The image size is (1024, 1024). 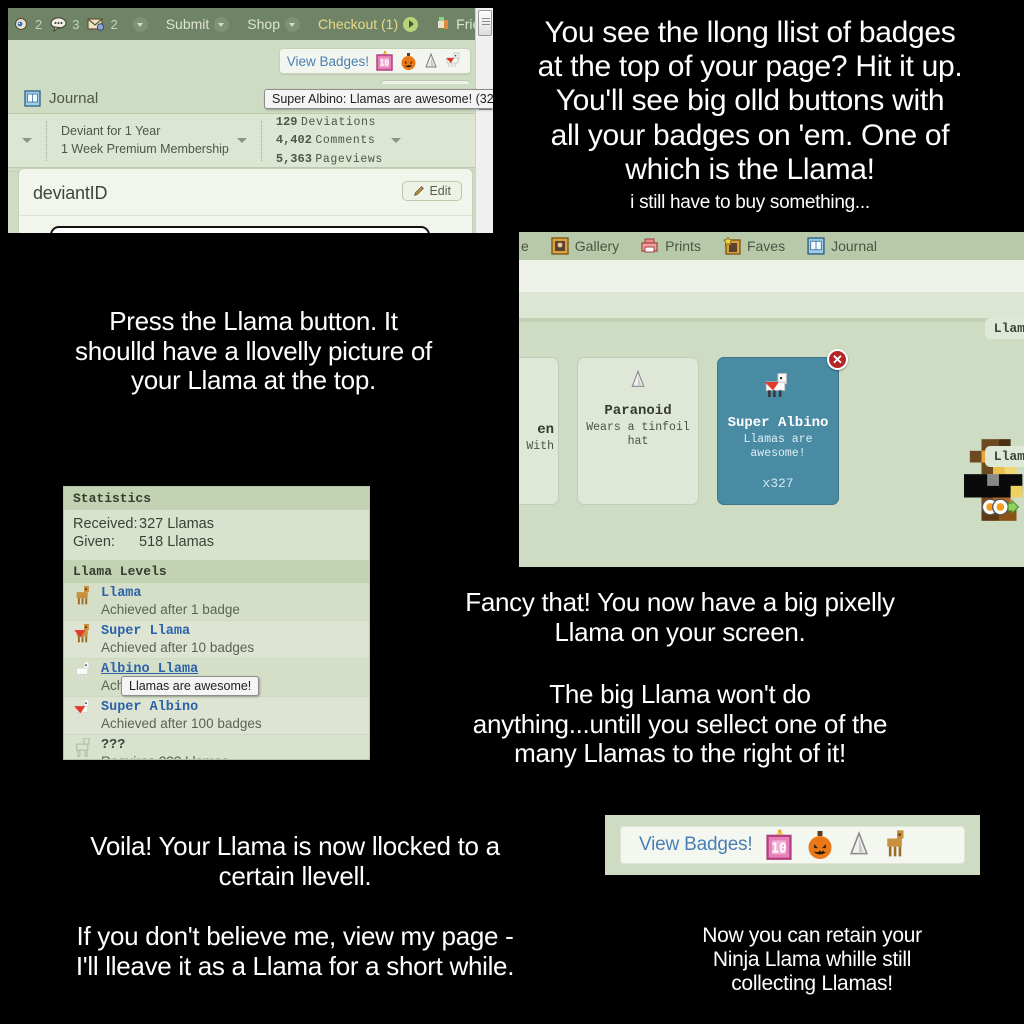 I want to click on view-badges-bar: View Badges! 10, so click(x=374, y=61).